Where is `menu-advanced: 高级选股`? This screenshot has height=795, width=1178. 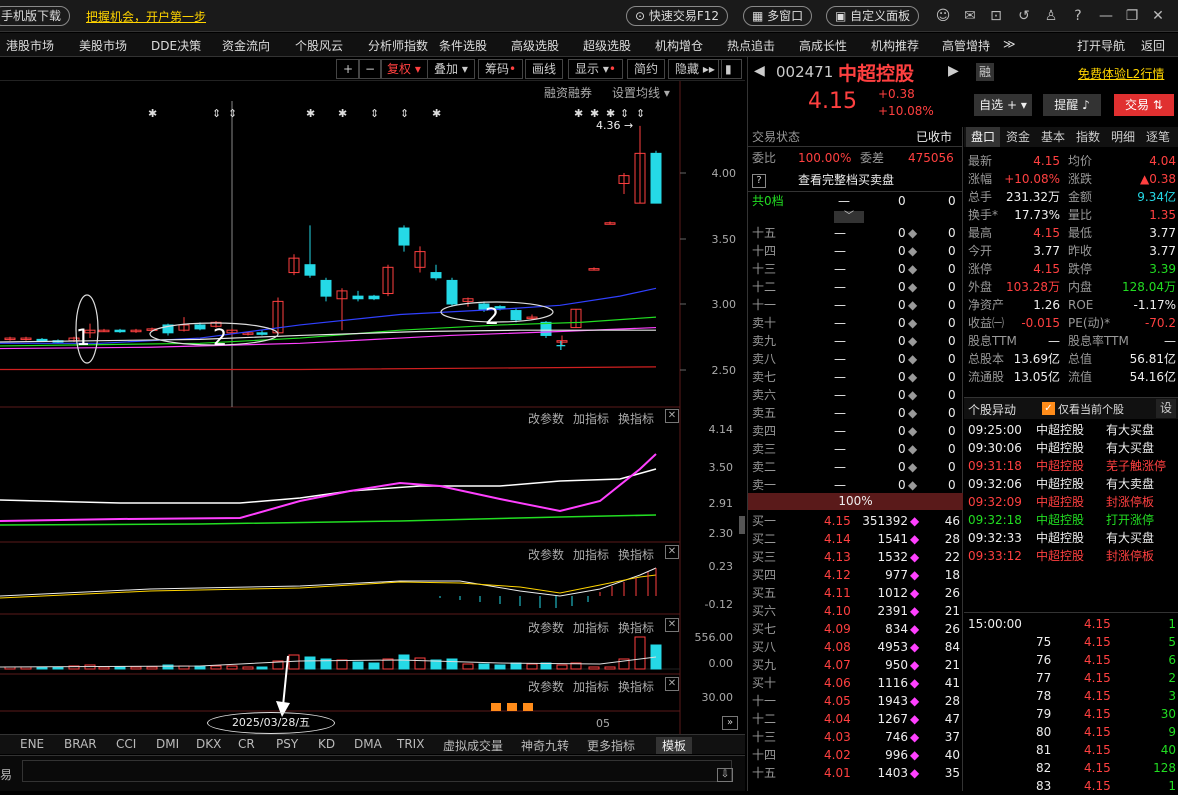 menu-advanced: 高级选股 is located at coordinates (535, 45).